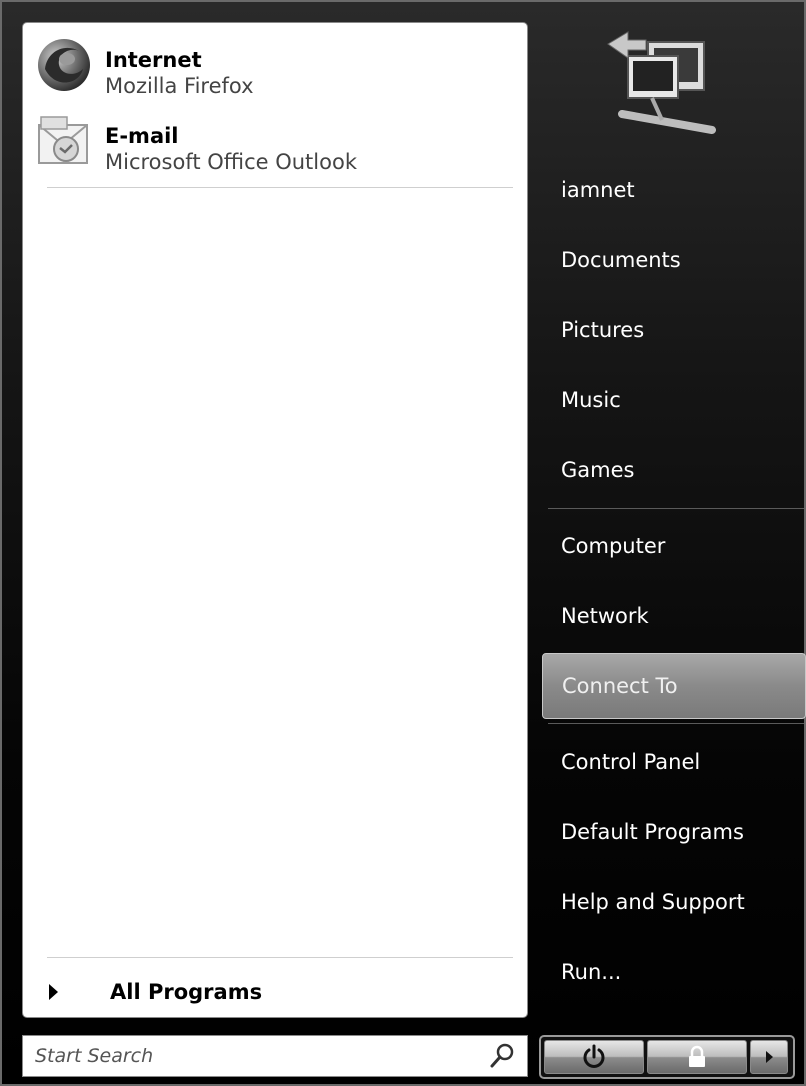 The image size is (806, 1086). I want to click on right-item-label: Music, so click(591, 400).